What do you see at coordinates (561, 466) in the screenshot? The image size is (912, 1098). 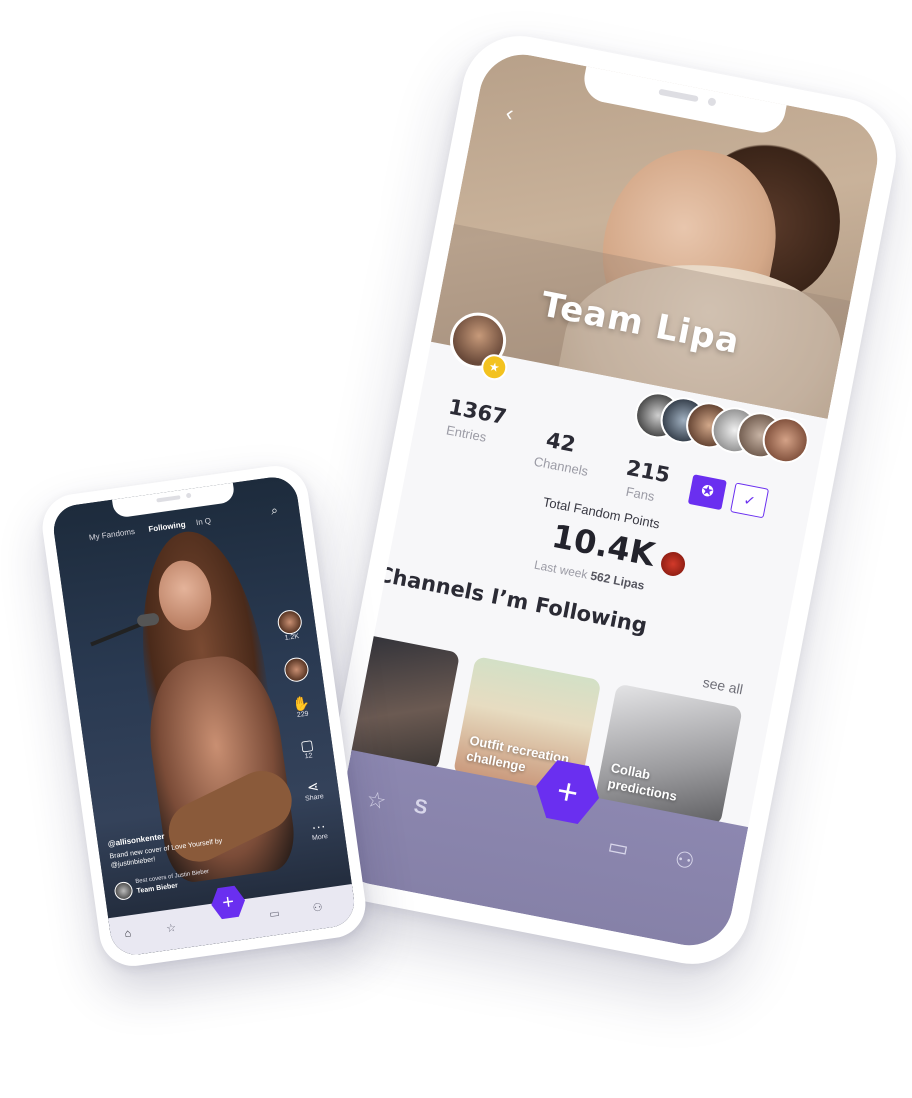 I see `channels-label: Channels` at bounding box center [561, 466].